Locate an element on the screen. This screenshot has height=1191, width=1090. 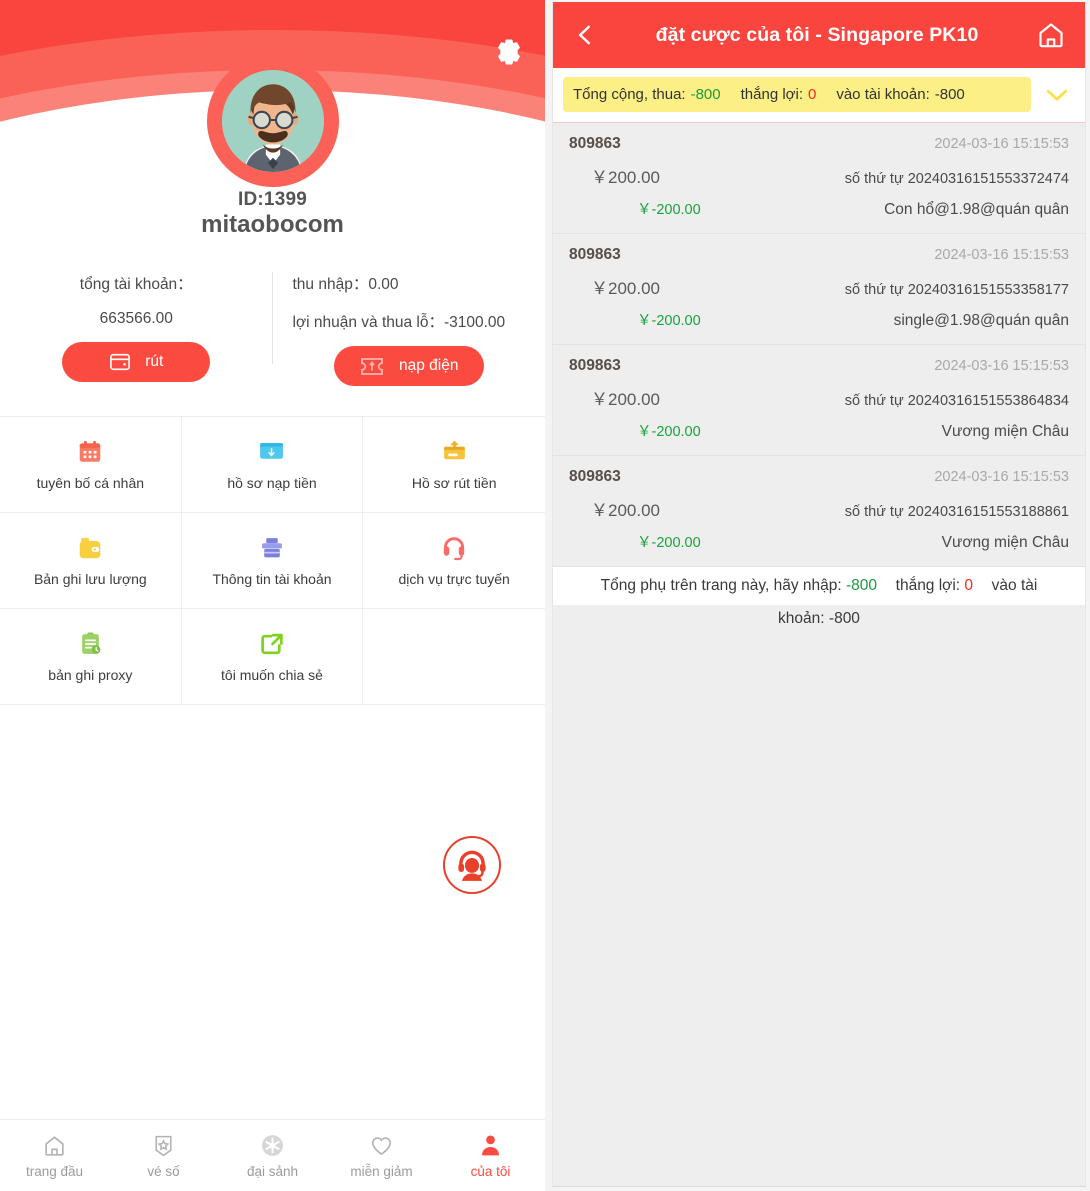
username: mitaobocom is located at coordinates (272, 224).